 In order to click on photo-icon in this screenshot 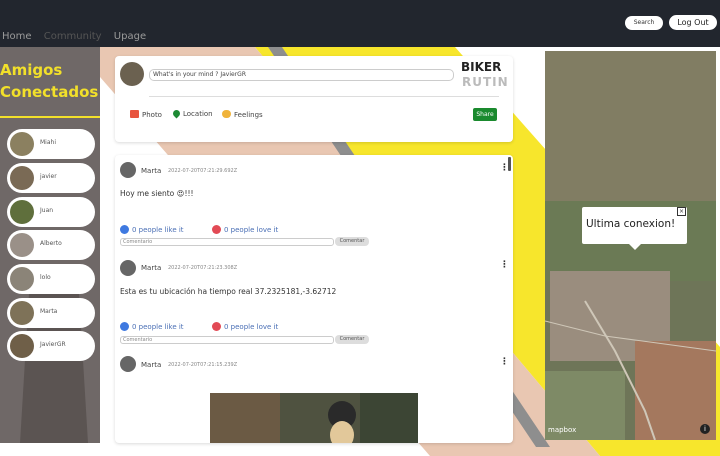, I will do `click(134, 114)`.